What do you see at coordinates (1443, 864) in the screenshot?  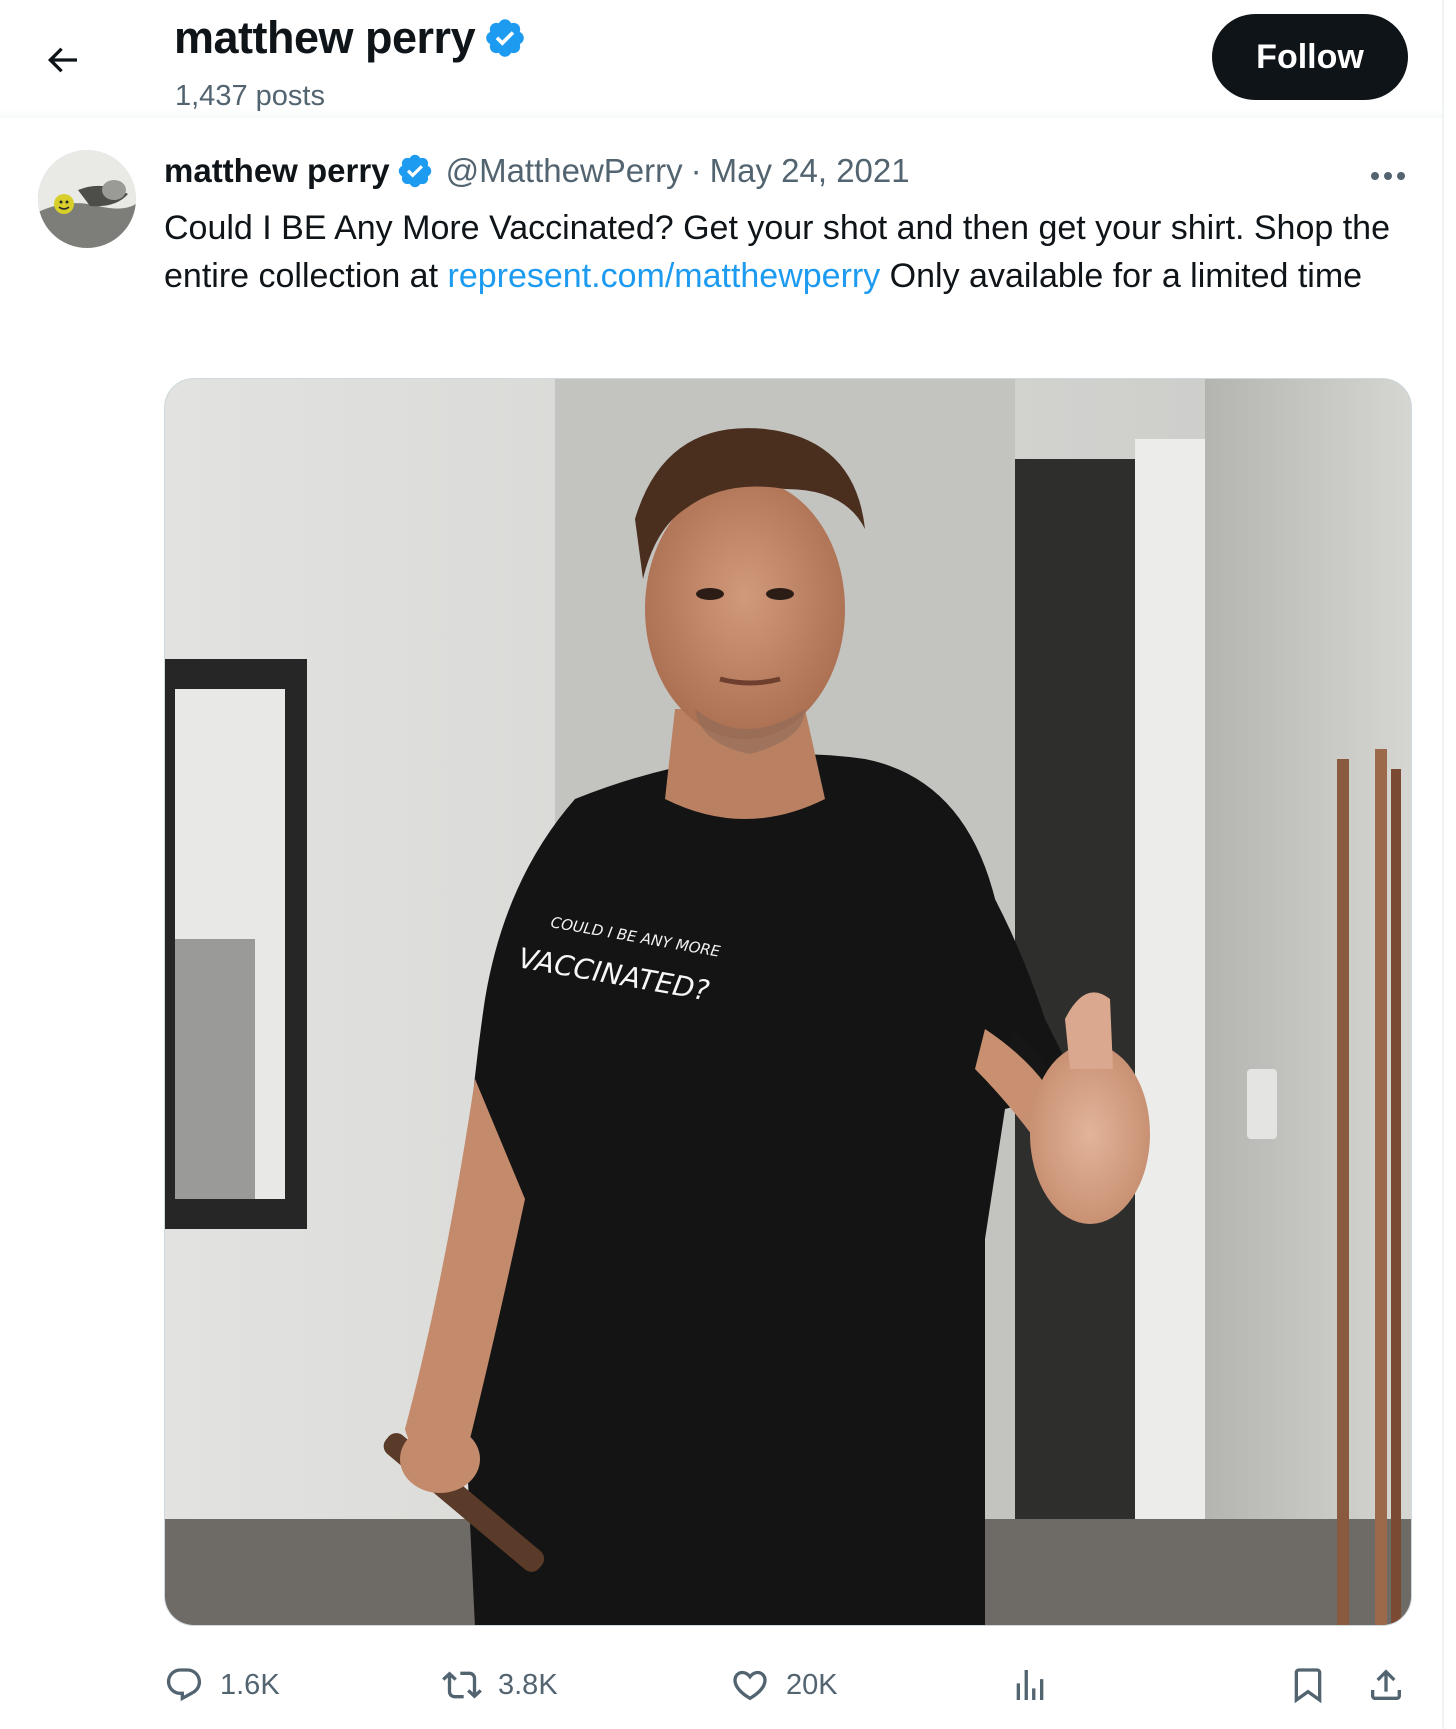 I see `column-divider` at bounding box center [1443, 864].